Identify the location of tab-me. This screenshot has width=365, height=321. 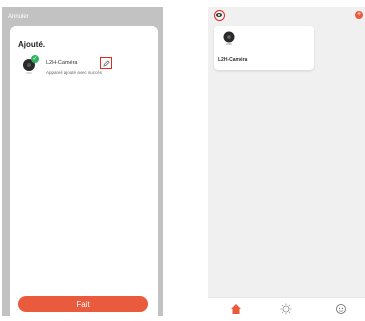
(341, 311).